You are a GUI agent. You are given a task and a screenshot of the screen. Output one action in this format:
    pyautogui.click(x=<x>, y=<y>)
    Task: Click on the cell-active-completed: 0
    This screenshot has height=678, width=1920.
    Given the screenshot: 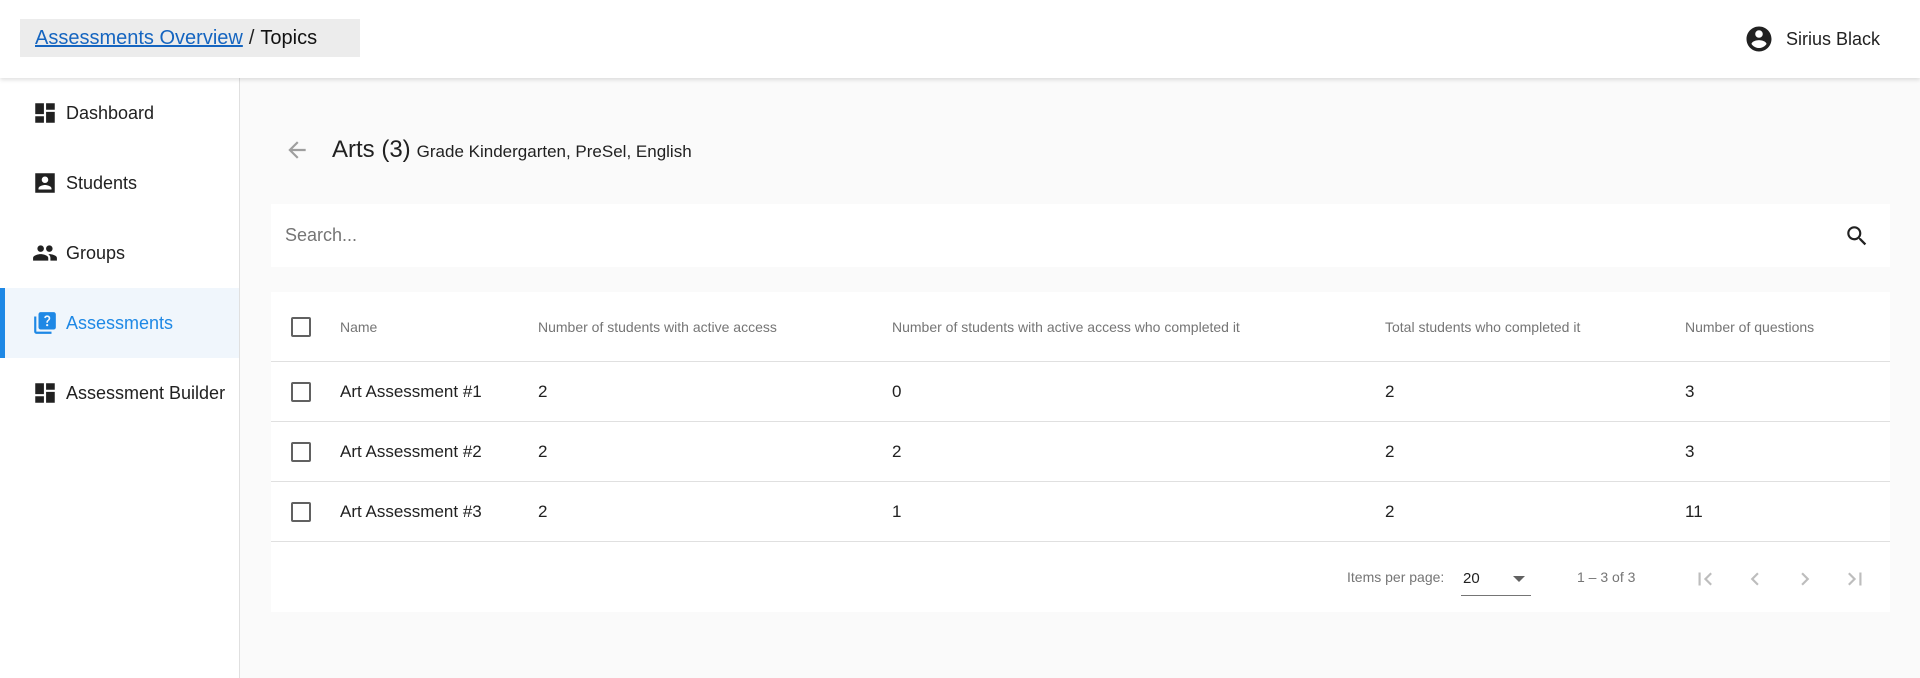 What is the action you would take?
    pyautogui.click(x=897, y=391)
    